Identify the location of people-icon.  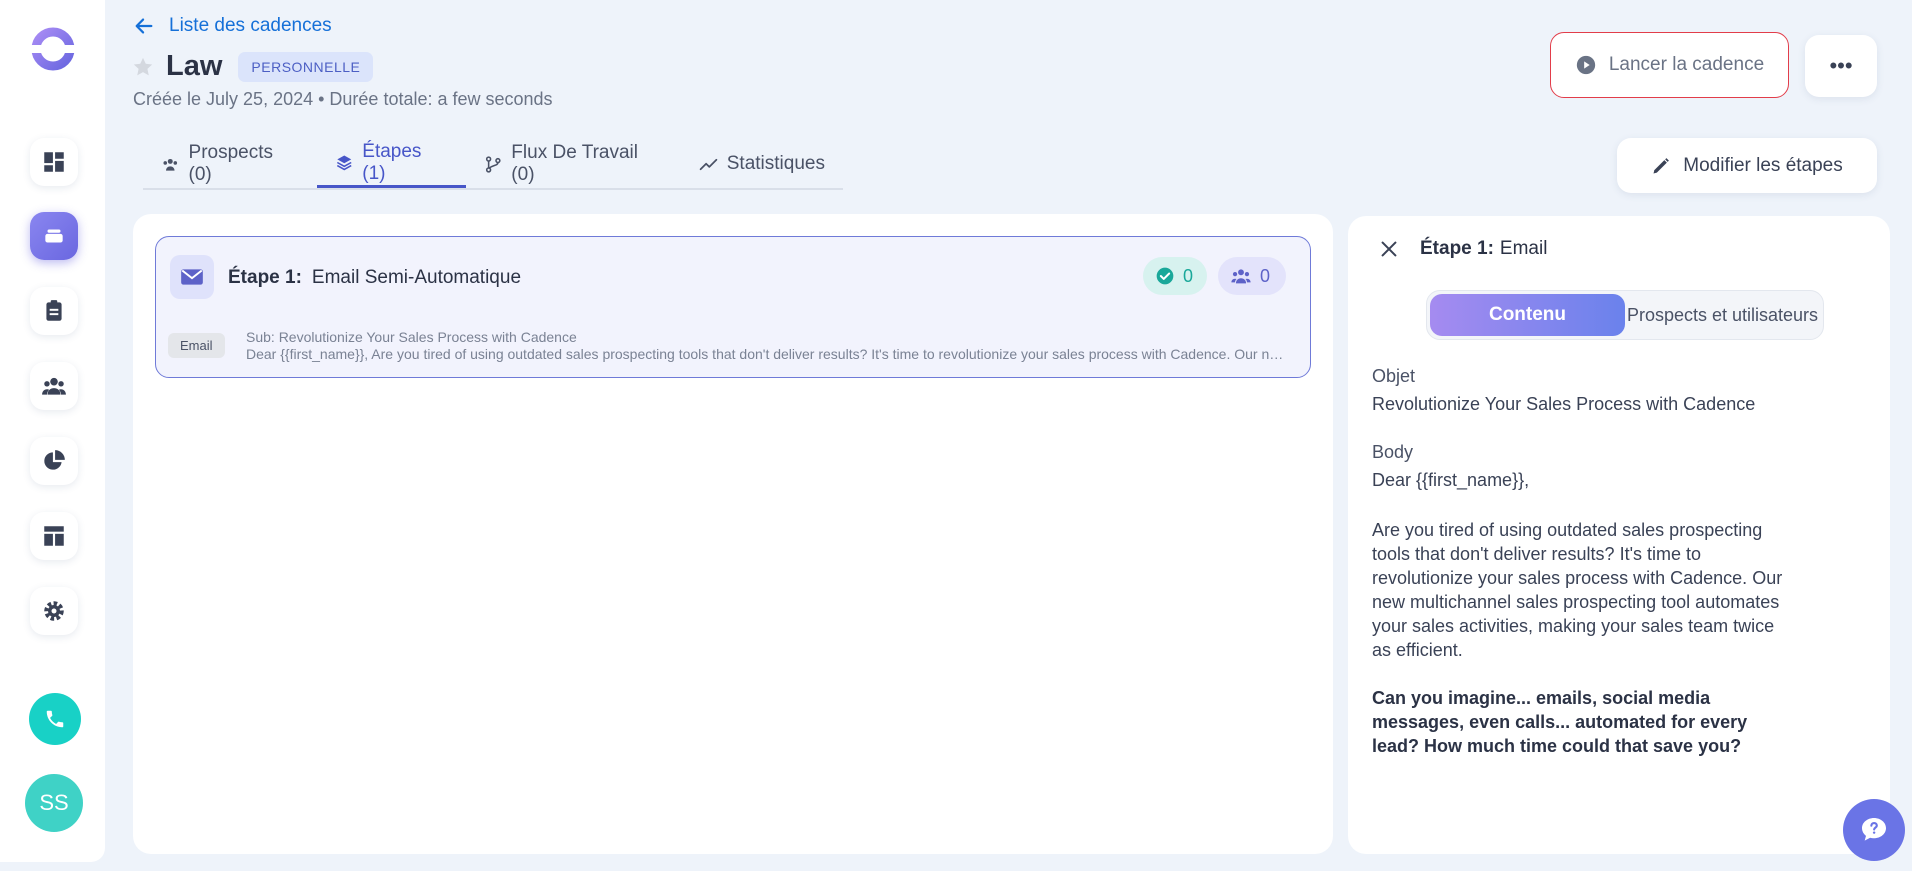
(54, 386).